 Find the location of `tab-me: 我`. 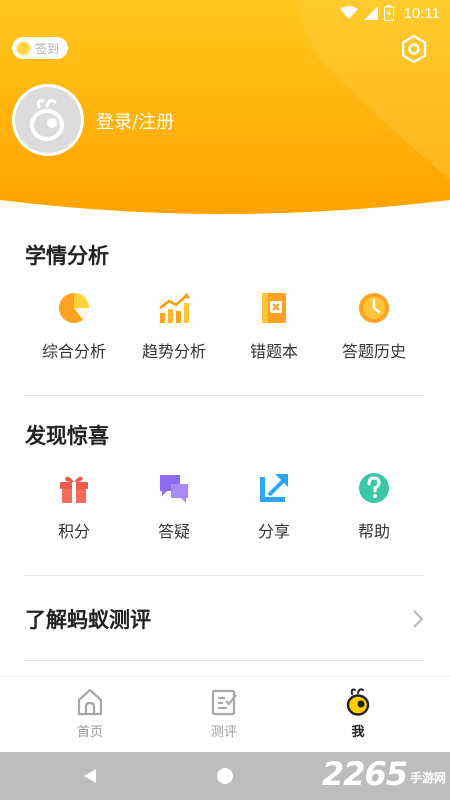

tab-me: 我 is located at coordinates (358, 713).